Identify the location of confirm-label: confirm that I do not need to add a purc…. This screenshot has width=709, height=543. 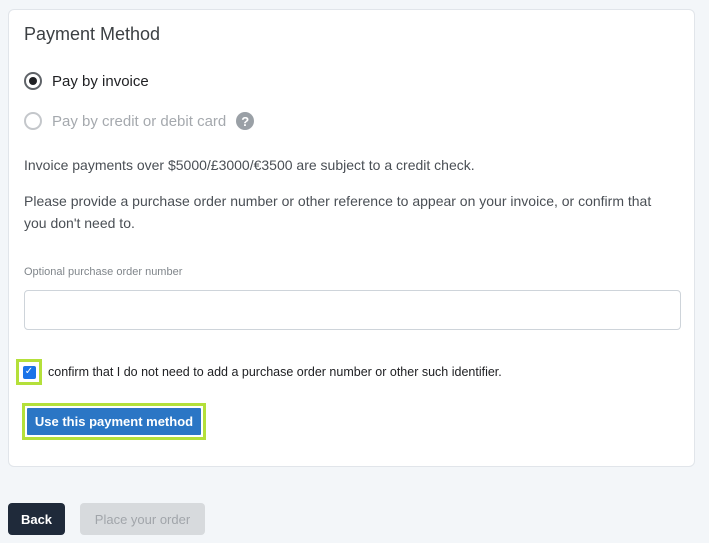
(275, 372).